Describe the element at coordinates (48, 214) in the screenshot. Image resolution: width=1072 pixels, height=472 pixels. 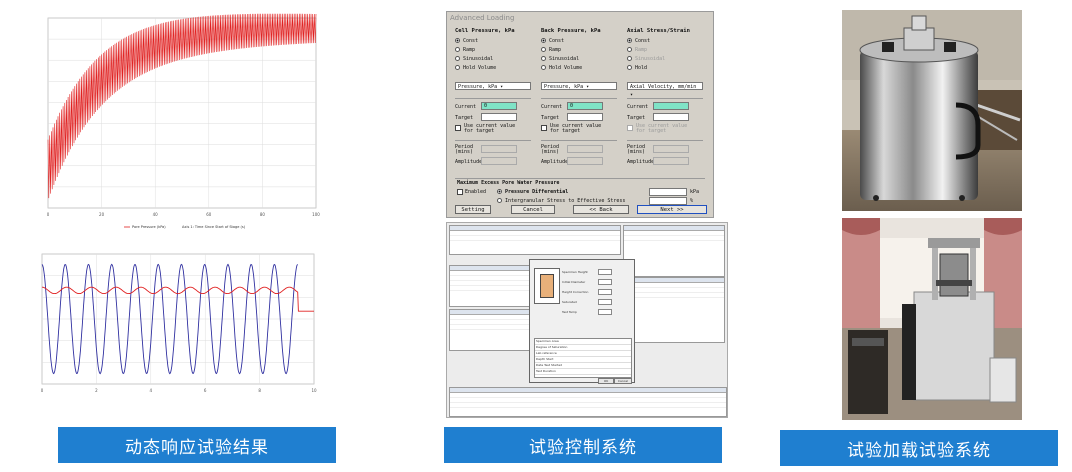
I see `x-tick-label: 0` at that location.